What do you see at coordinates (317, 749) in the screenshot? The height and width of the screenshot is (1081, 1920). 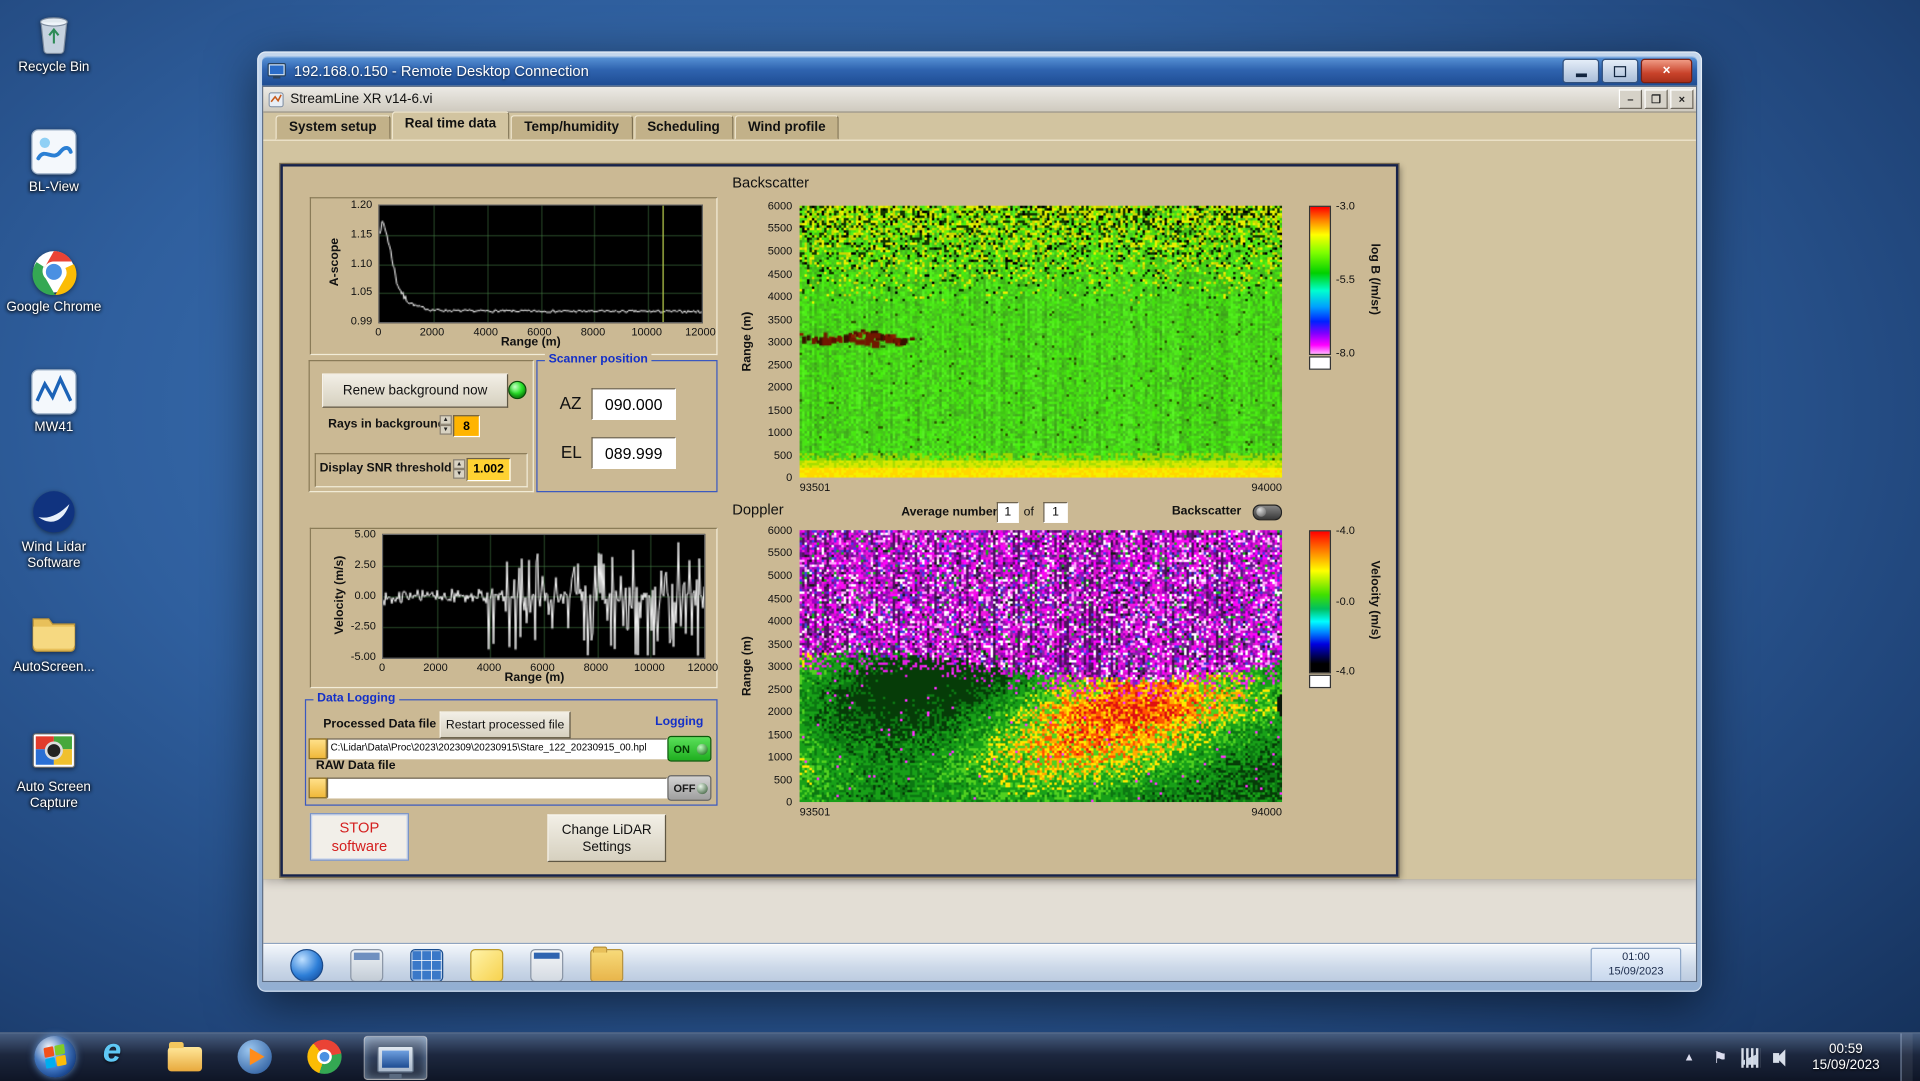 I see `processed-file-browse-icon` at bounding box center [317, 749].